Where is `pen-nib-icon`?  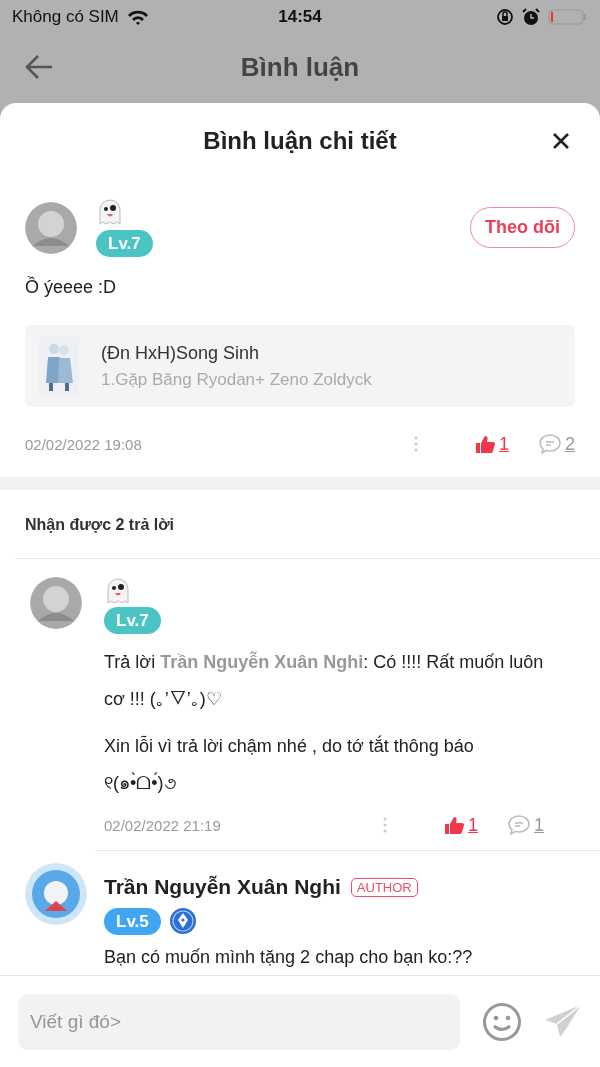
pen-nib-icon is located at coordinates (182, 921).